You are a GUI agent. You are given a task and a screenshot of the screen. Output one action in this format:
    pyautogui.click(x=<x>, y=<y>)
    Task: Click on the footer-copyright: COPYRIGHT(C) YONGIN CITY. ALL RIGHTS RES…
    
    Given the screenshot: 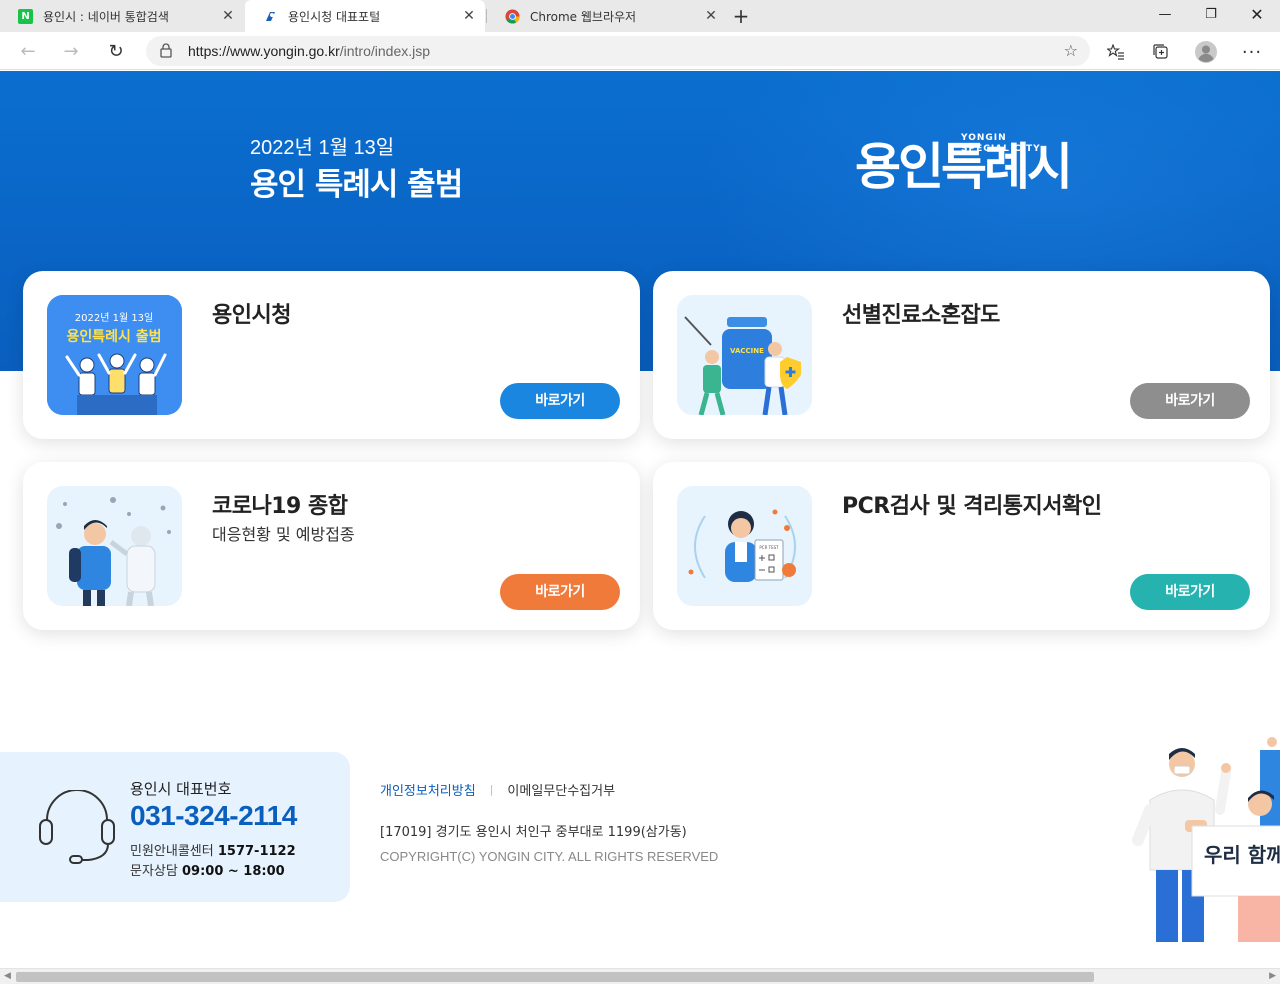 What is the action you would take?
    pyautogui.click(x=549, y=856)
    